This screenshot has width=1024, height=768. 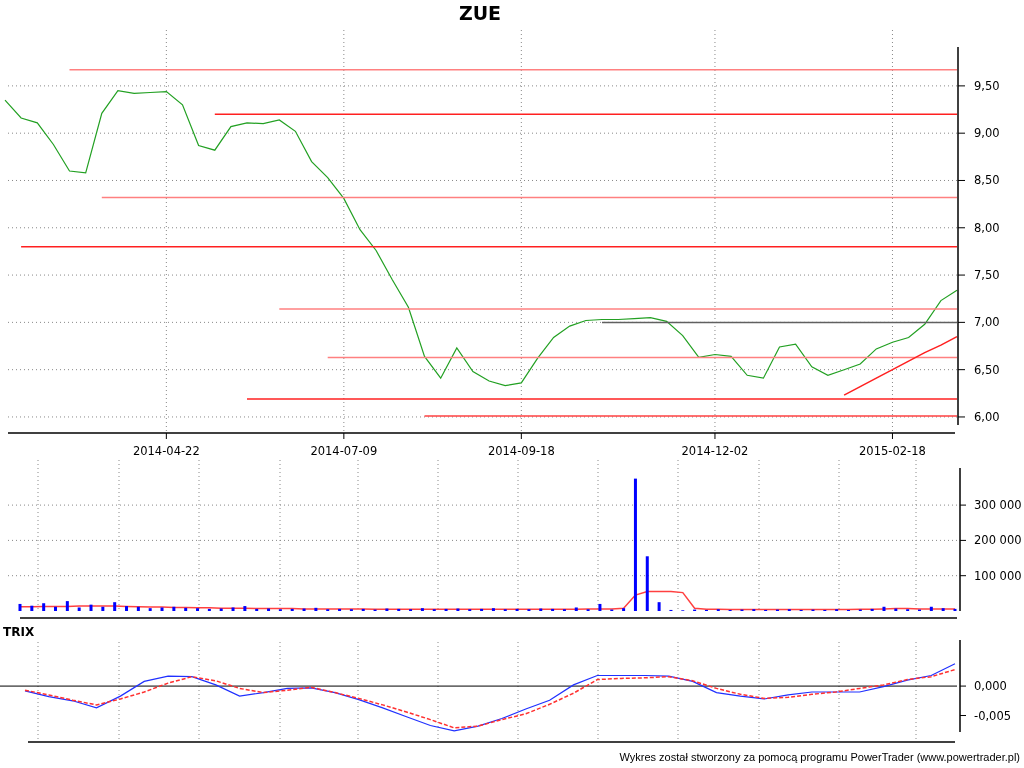 What do you see at coordinates (521, 451) in the screenshot?
I see `date-label: 2014-09-18` at bounding box center [521, 451].